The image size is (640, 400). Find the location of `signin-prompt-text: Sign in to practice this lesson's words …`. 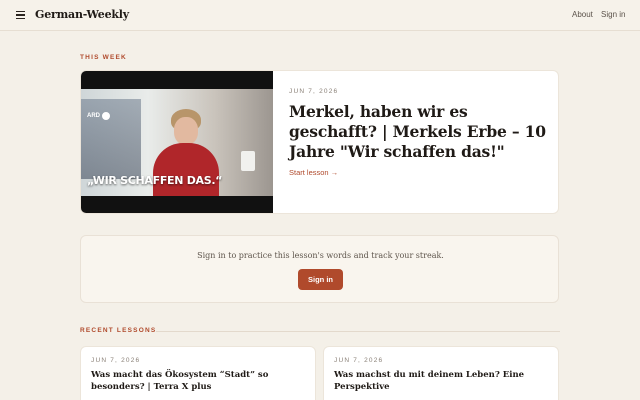

signin-prompt-text: Sign in to practice this lesson's words … is located at coordinates (320, 255).